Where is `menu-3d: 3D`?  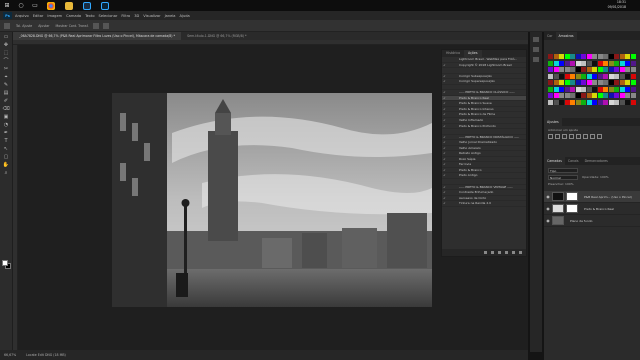 menu-3d: 3D is located at coordinates (136, 16).